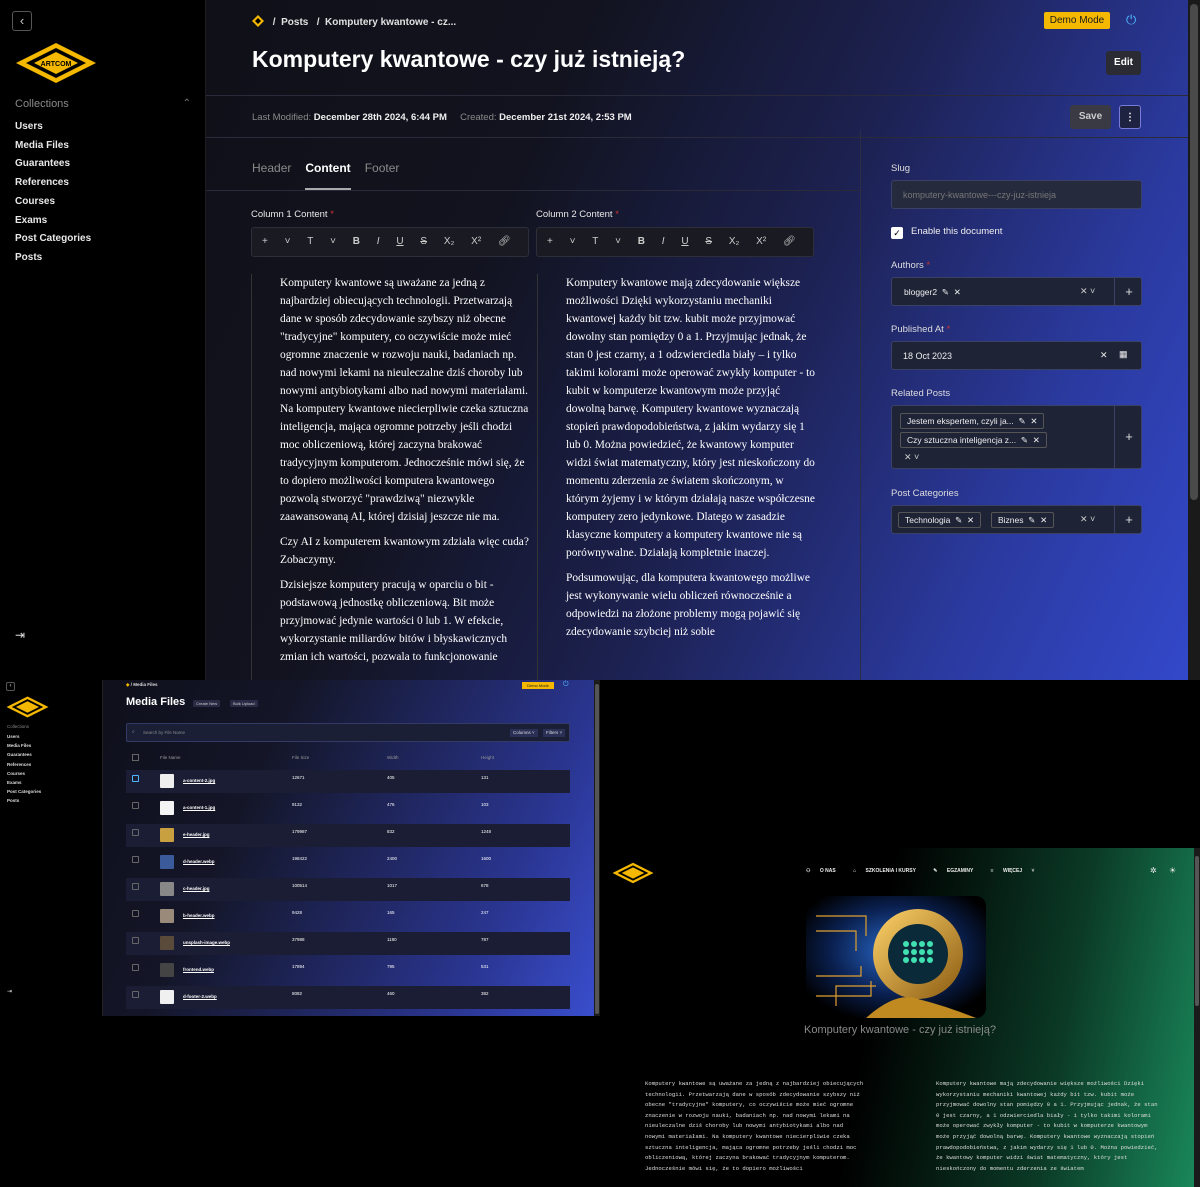  I want to click on authors-select: blogger2 ✎ ✕ ✕ ˅ +, so click(1016, 291).